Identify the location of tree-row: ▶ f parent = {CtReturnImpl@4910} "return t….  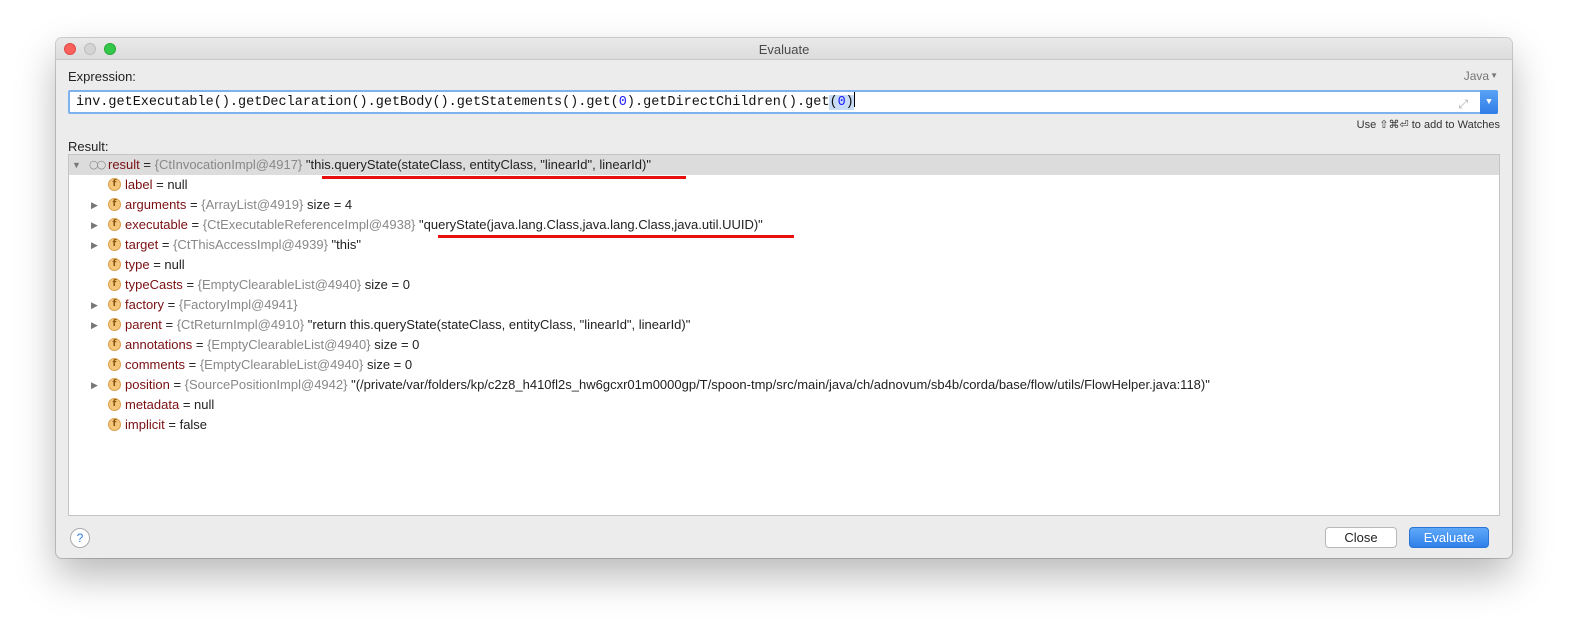
(784, 325).